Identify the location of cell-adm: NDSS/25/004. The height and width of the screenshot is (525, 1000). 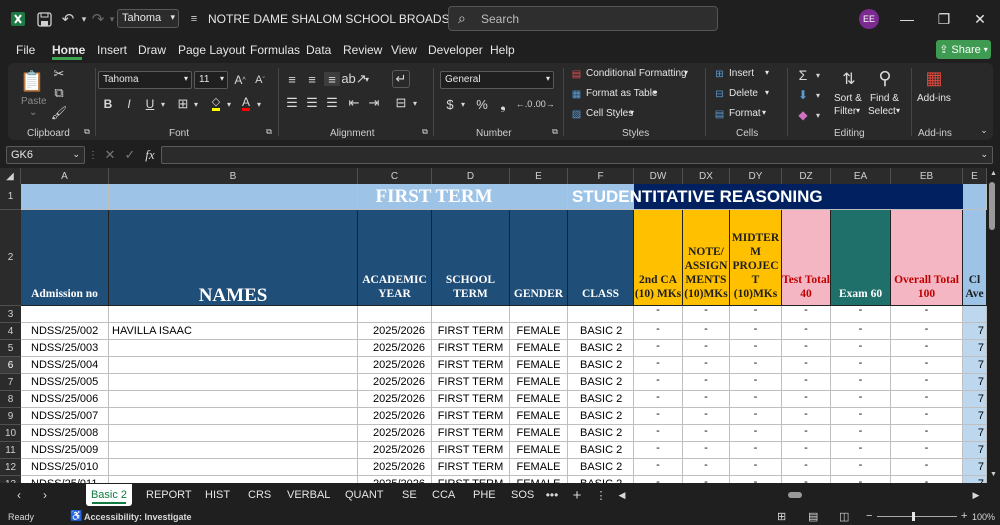
(65, 365).